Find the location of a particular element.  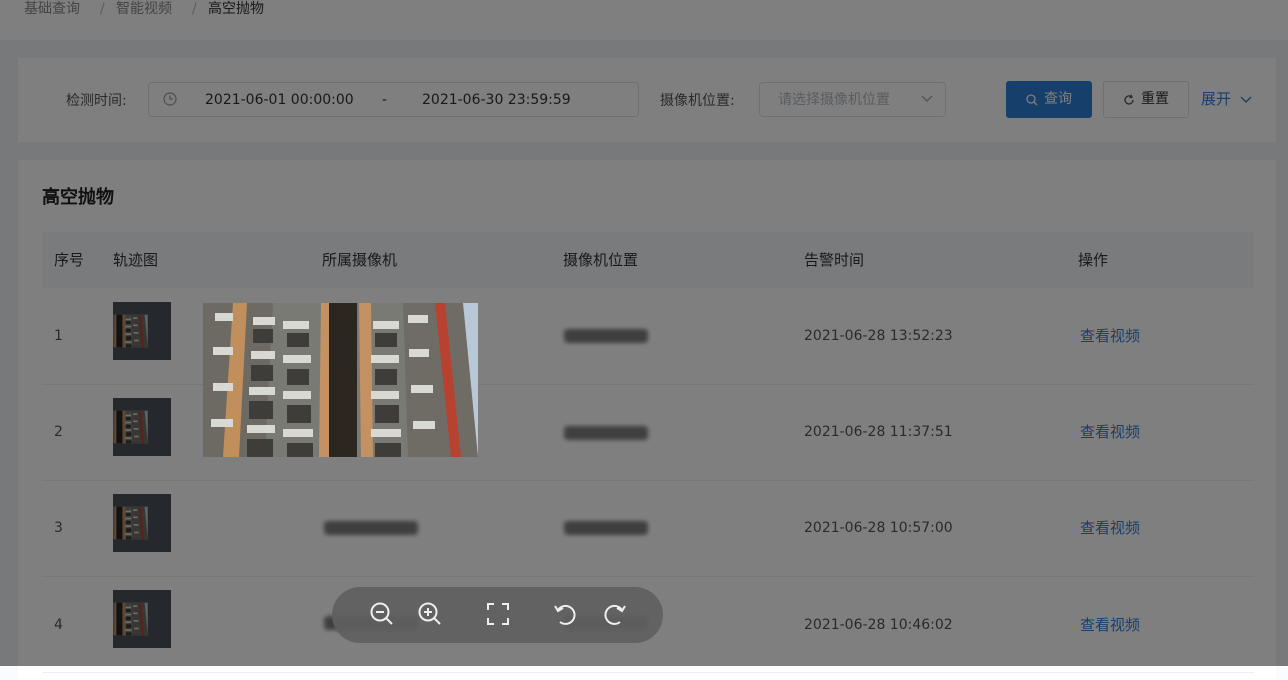

zoom-out-icon is located at coordinates (382, 614).